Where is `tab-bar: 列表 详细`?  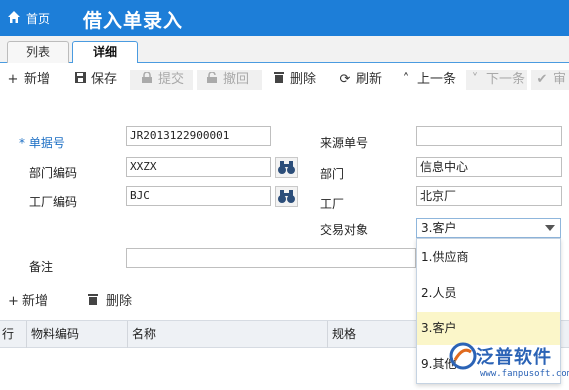
tab-bar: 列表 详细 is located at coordinates (284, 50).